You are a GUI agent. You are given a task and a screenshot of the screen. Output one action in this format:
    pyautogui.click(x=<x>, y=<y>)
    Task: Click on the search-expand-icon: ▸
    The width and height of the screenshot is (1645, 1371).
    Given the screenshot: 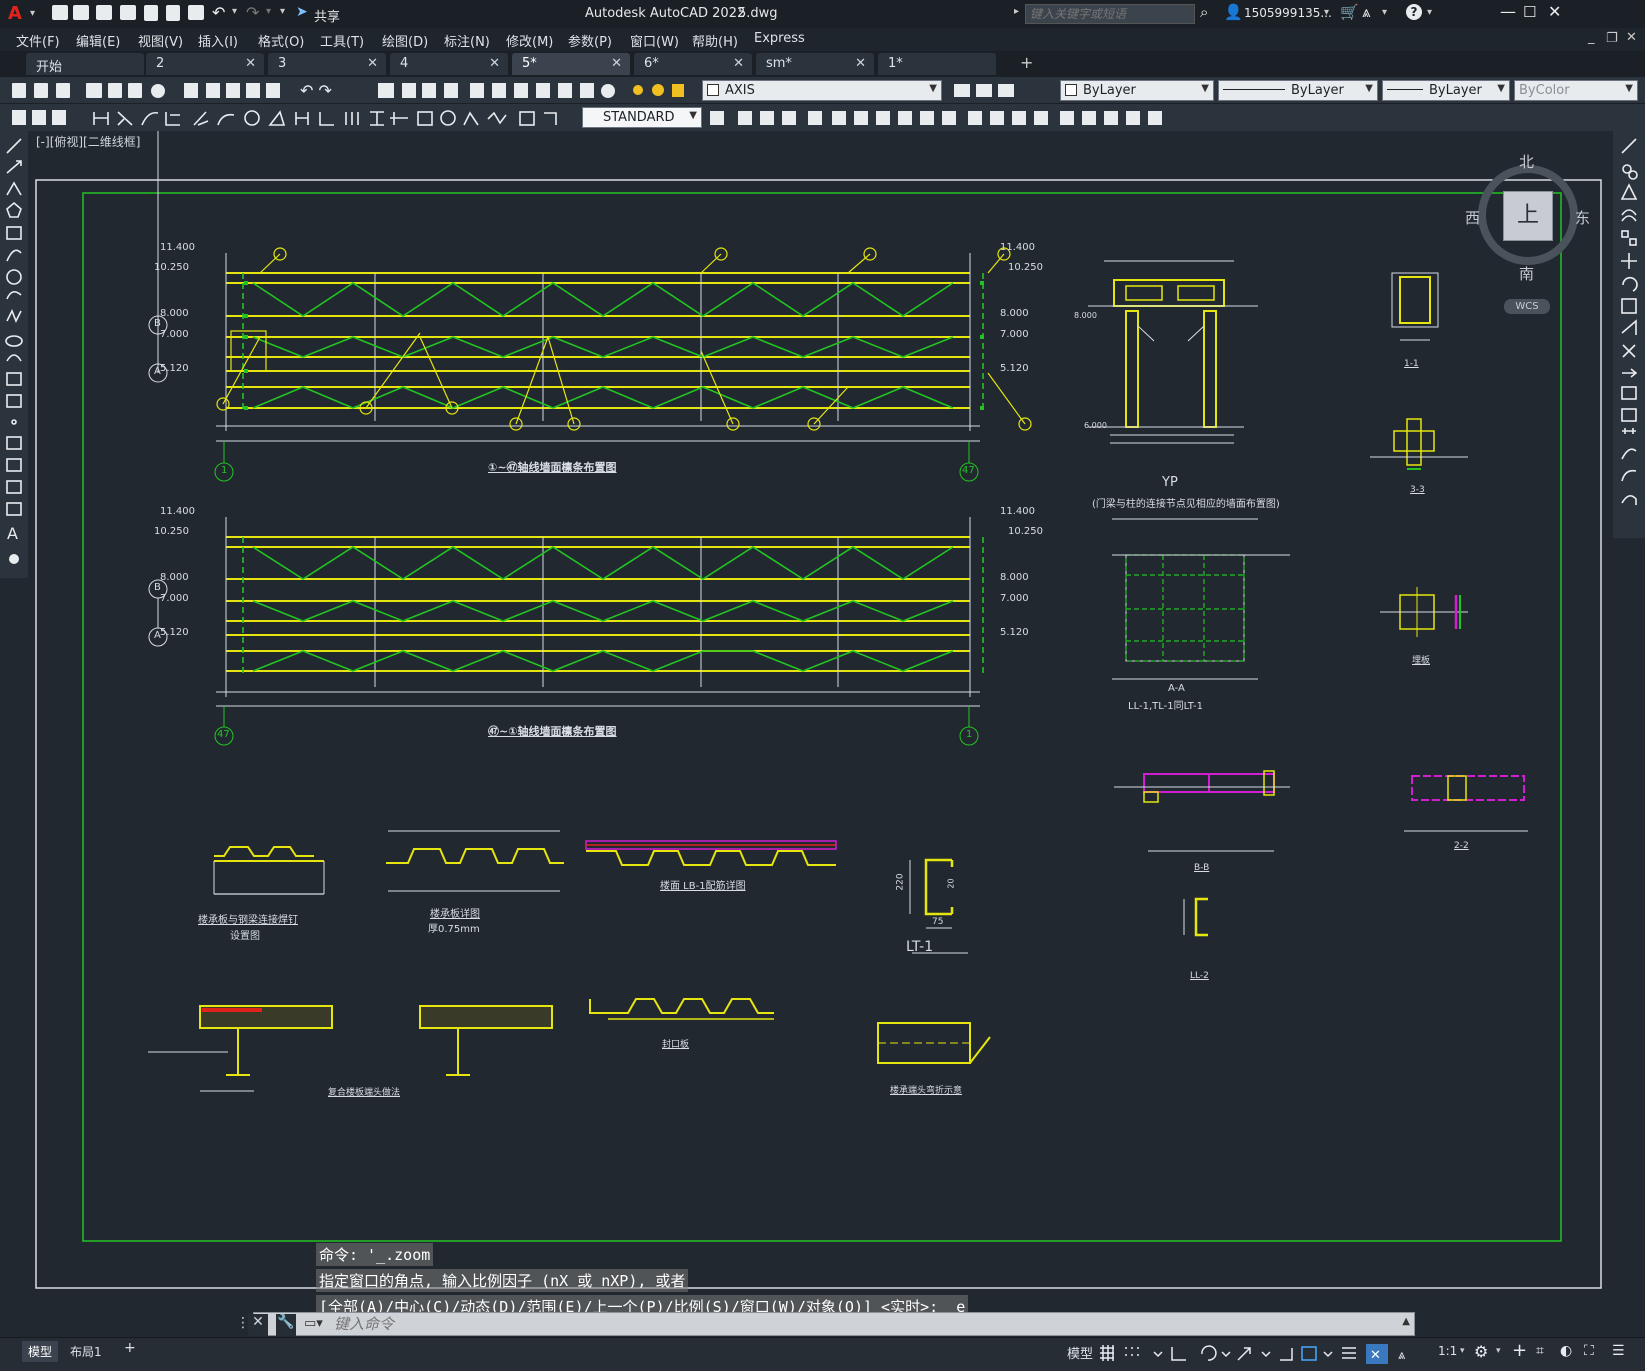 What is the action you would take?
    pyautogui.click(x=1016, y=11)
    